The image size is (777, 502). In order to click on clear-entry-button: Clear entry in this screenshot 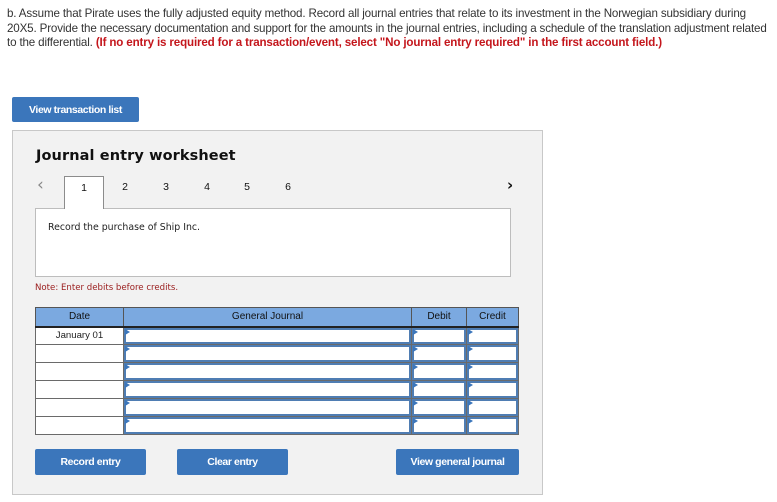, I will do `click(232, 462)`.